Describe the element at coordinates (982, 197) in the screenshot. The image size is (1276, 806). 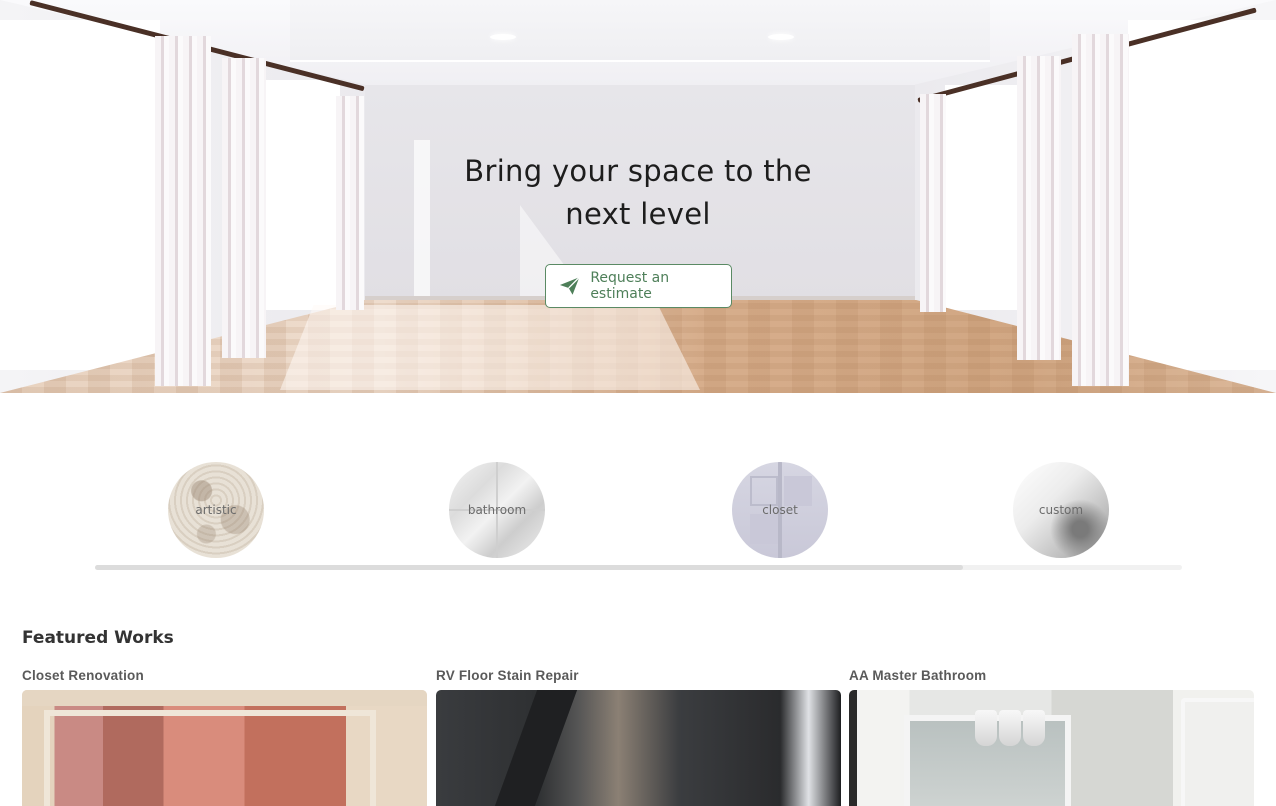
I see `window-right-far` at that location.